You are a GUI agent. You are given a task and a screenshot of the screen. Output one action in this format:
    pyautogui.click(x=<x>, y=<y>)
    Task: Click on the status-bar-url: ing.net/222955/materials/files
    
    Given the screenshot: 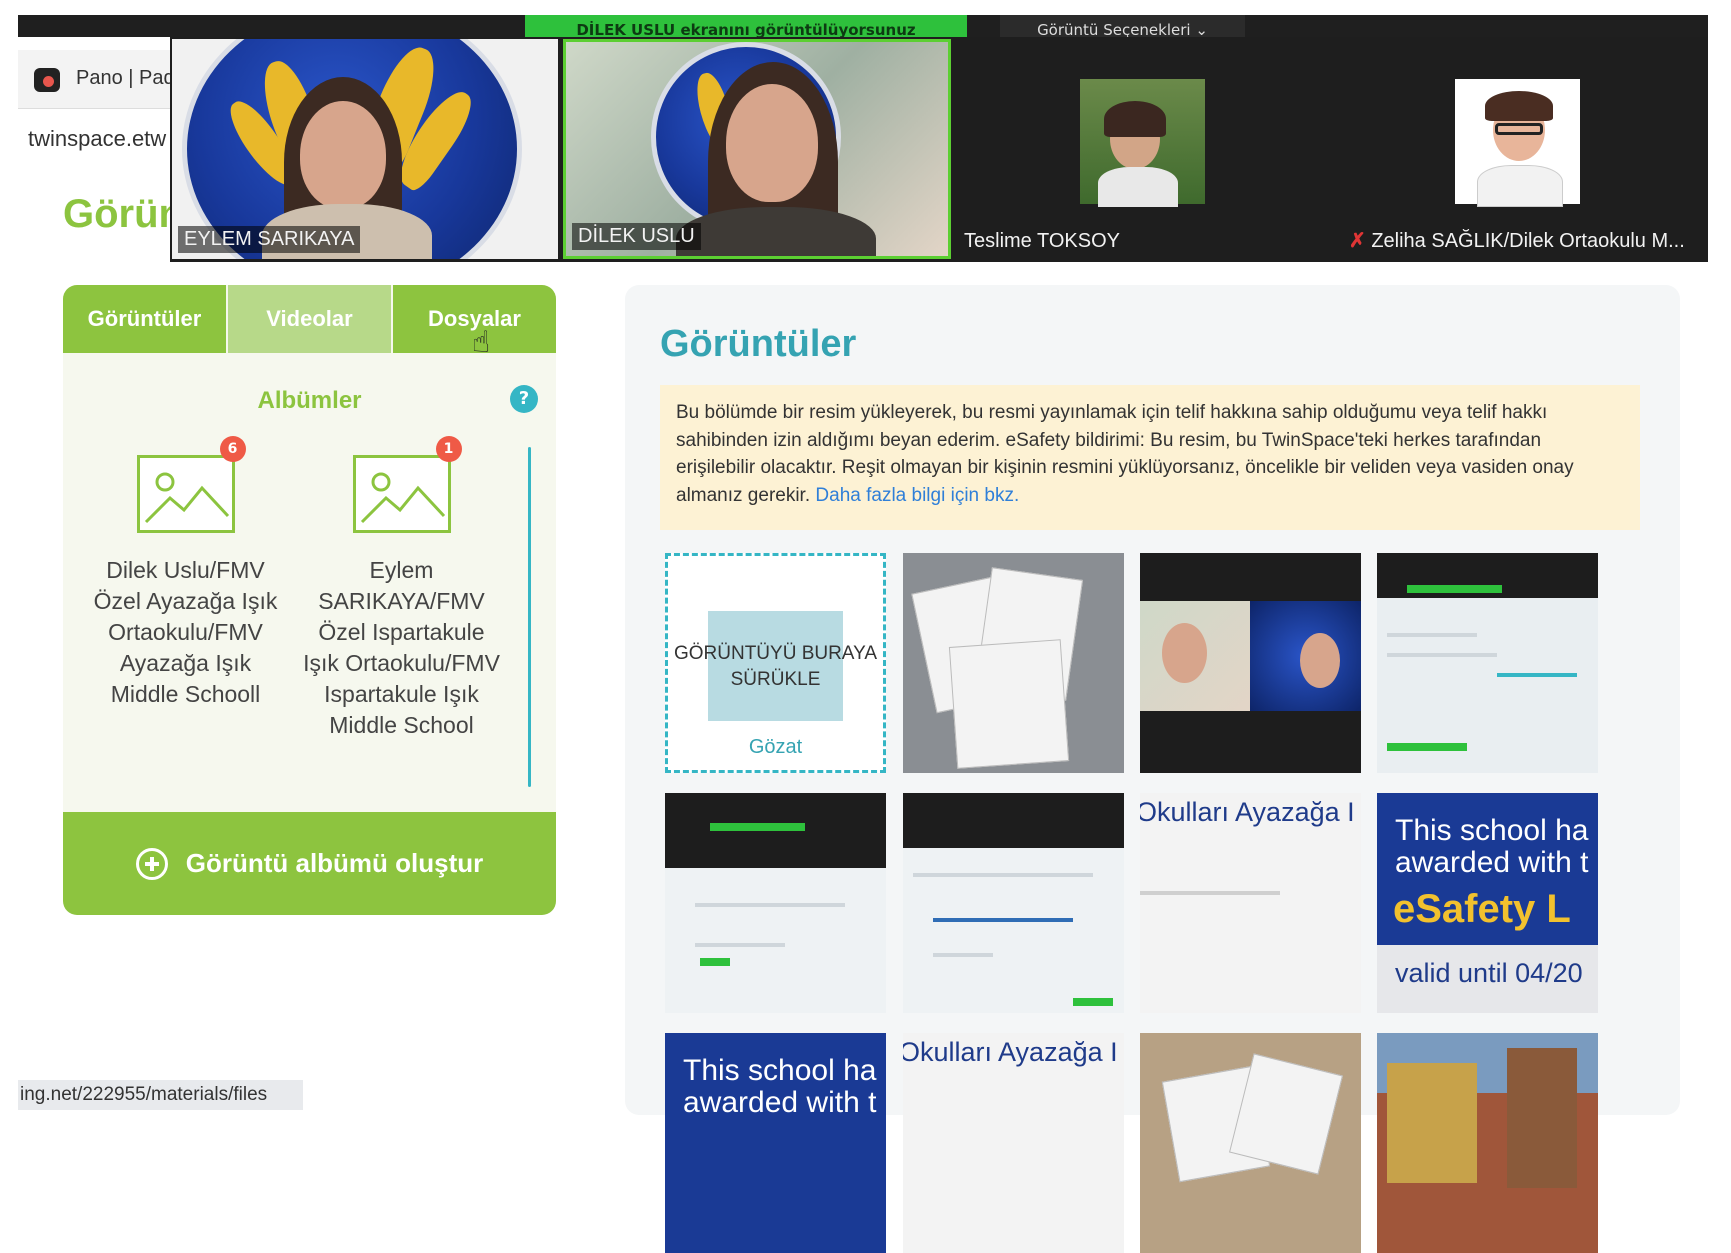 What is the action you would take?
    pyautogui.click(x=160, y=1095)
    